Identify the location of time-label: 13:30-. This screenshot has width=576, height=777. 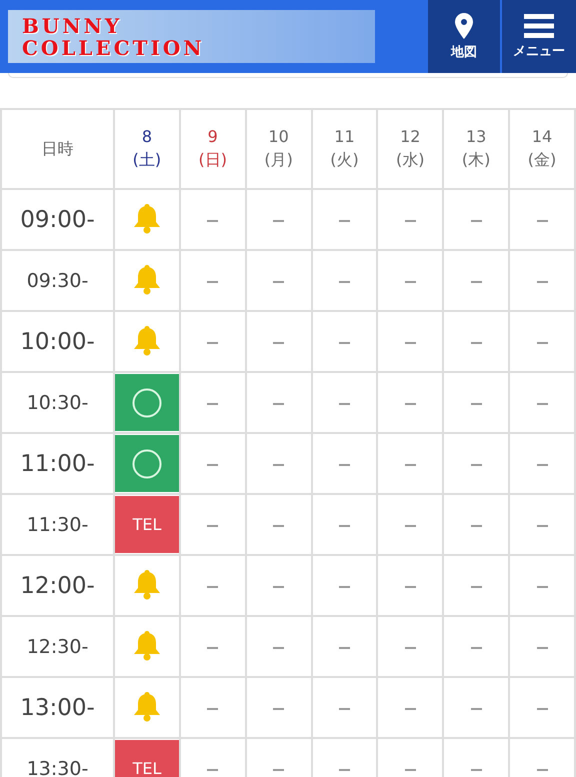
(57, 767).